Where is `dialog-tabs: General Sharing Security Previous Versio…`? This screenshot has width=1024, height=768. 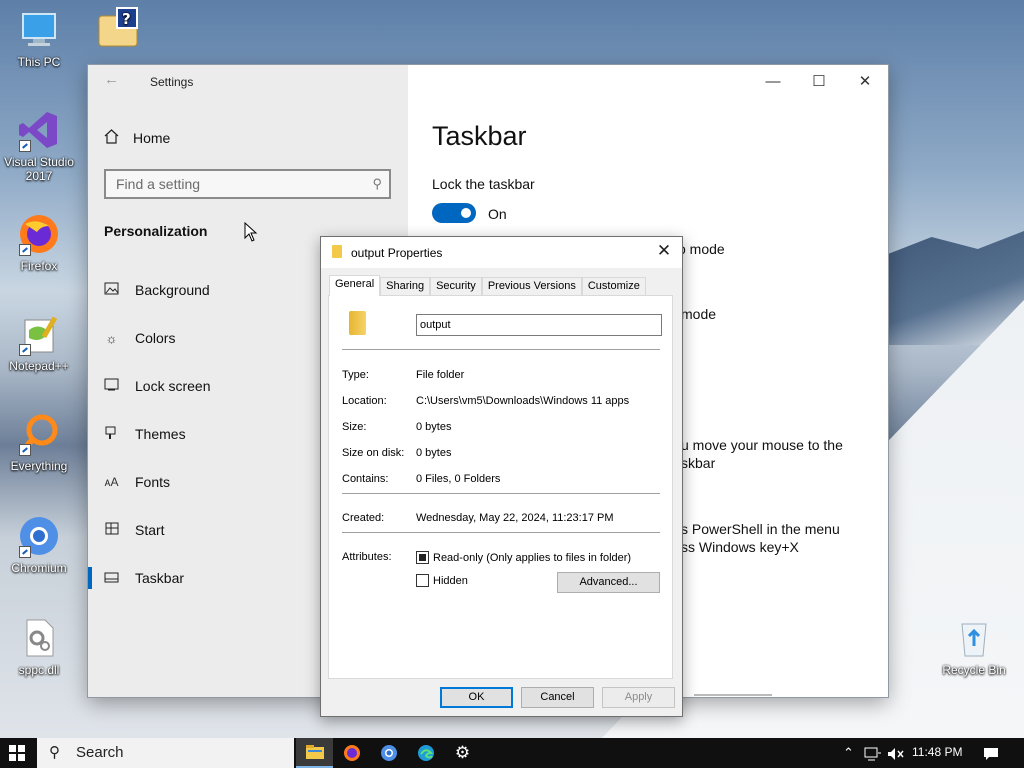
dialog-tabs: General Sharing Security Previous Versio… is located at coordinates (487, 285).